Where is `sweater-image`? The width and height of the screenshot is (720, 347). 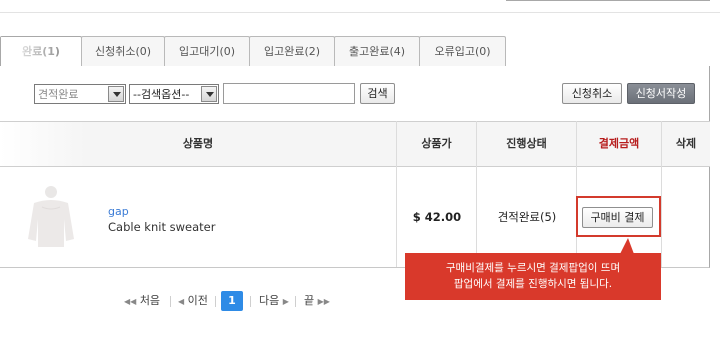 sweater-image is located at coordinates (51, 216).